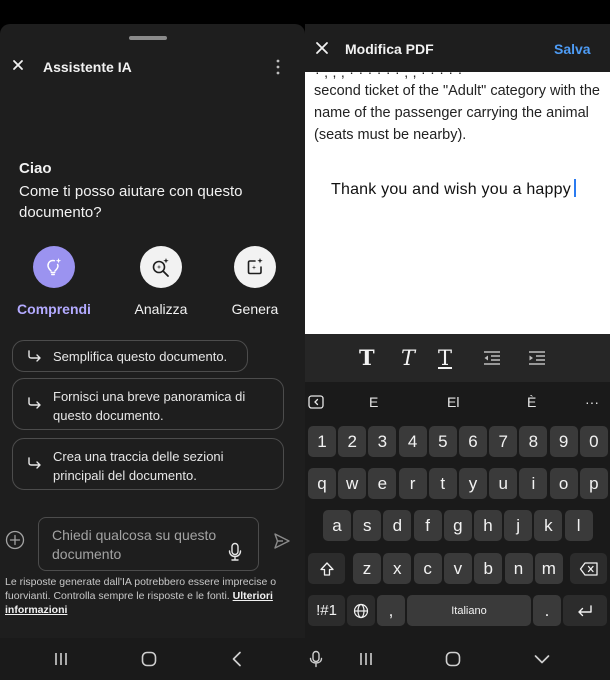  Describe the element at coordinates (492, 358) in the screenshot. I see `outdent-icon` at that location.